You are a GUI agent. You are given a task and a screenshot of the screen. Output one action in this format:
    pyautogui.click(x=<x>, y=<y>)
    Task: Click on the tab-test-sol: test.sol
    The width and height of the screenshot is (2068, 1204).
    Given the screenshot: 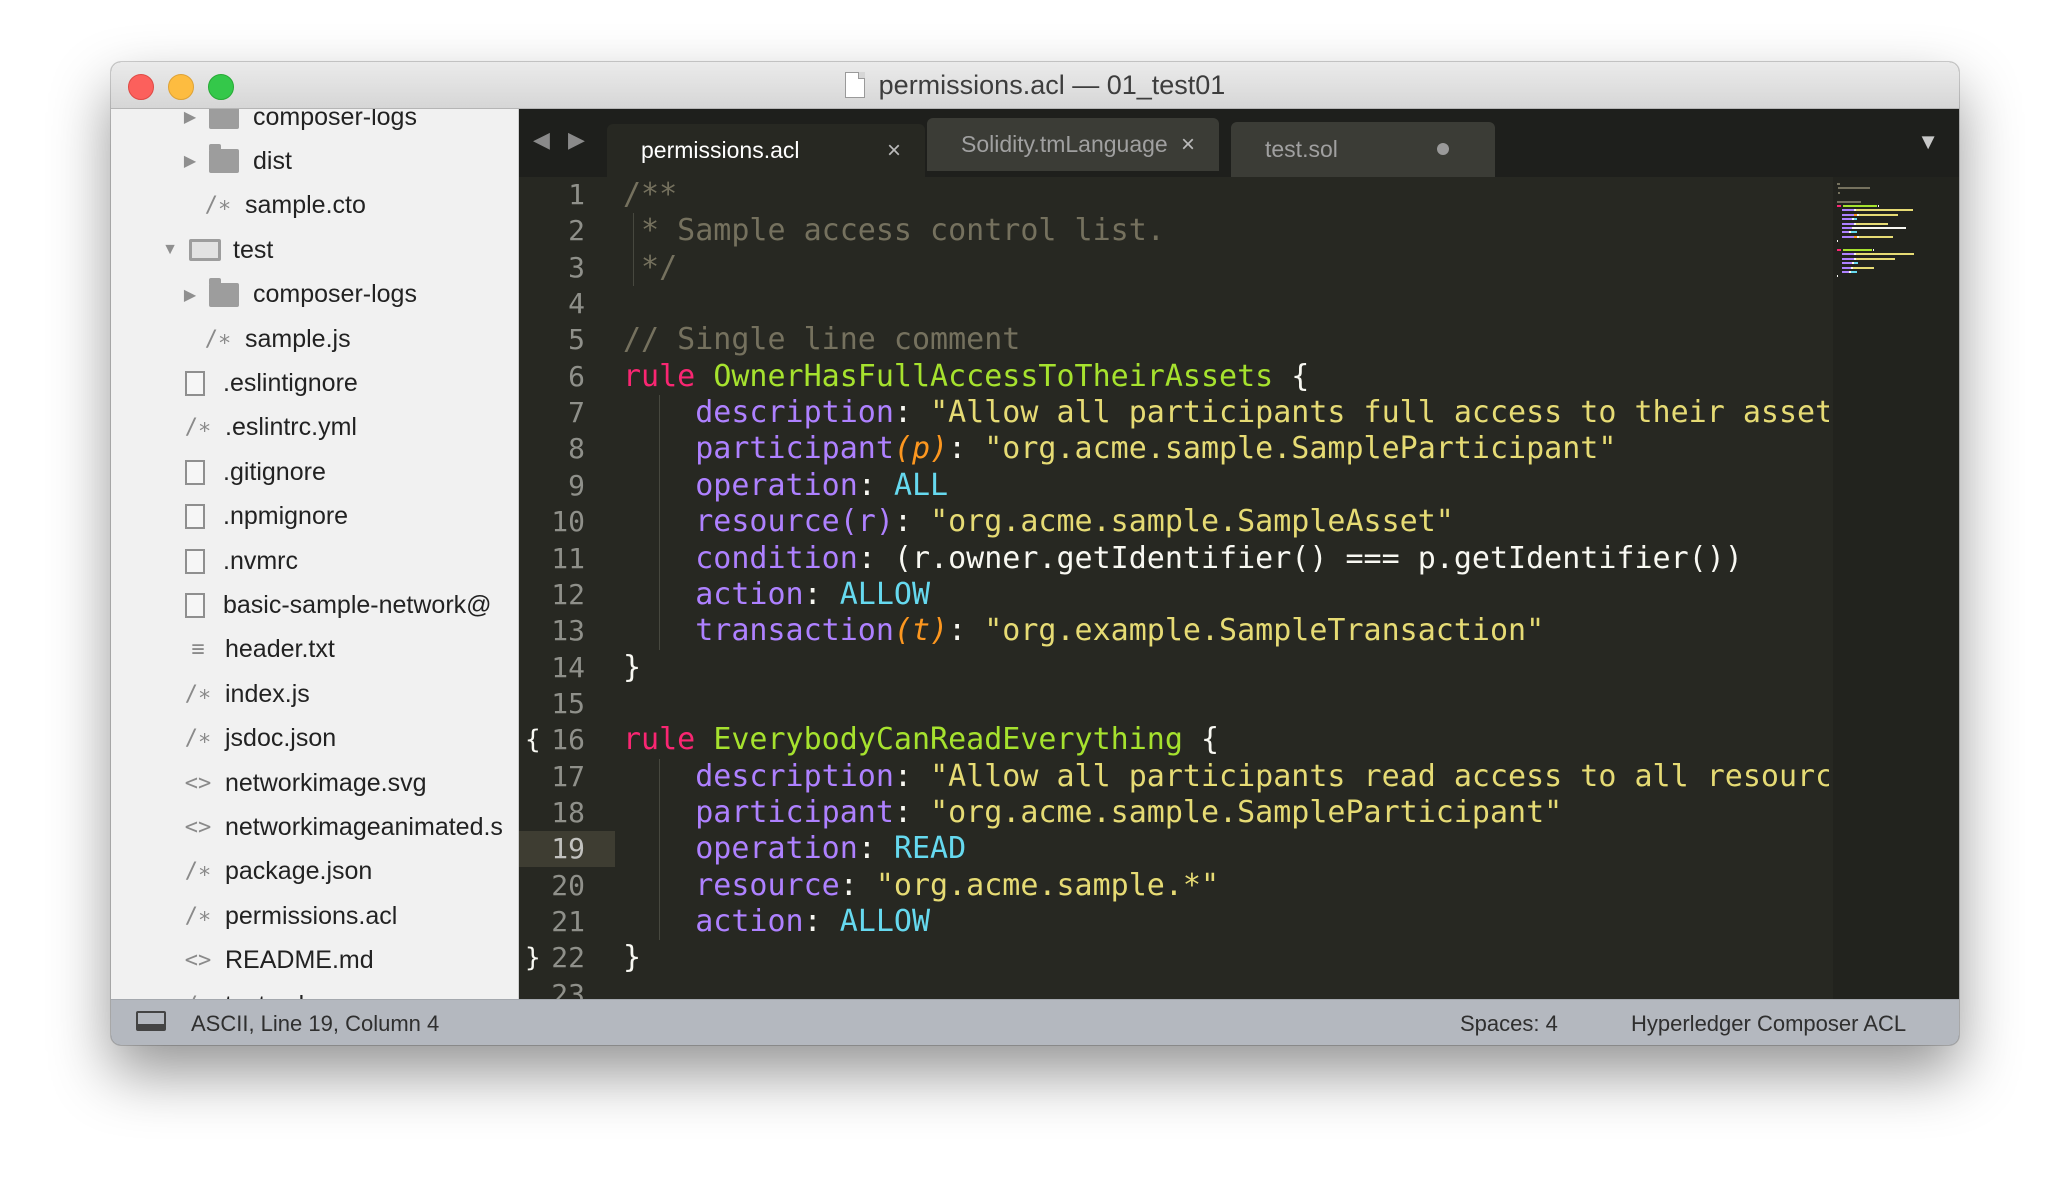 What is the action you would take?
    pyautogui.click(x=1363, y=149)
    